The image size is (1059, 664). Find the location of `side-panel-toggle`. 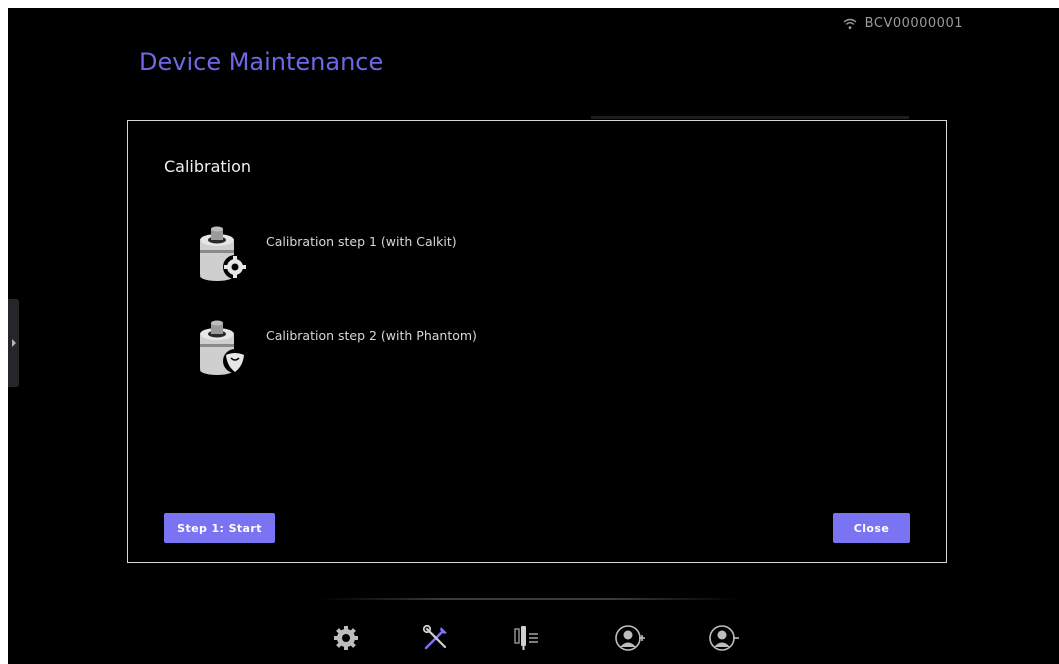

side-panel-toggle is located at coordinates (13, 343).